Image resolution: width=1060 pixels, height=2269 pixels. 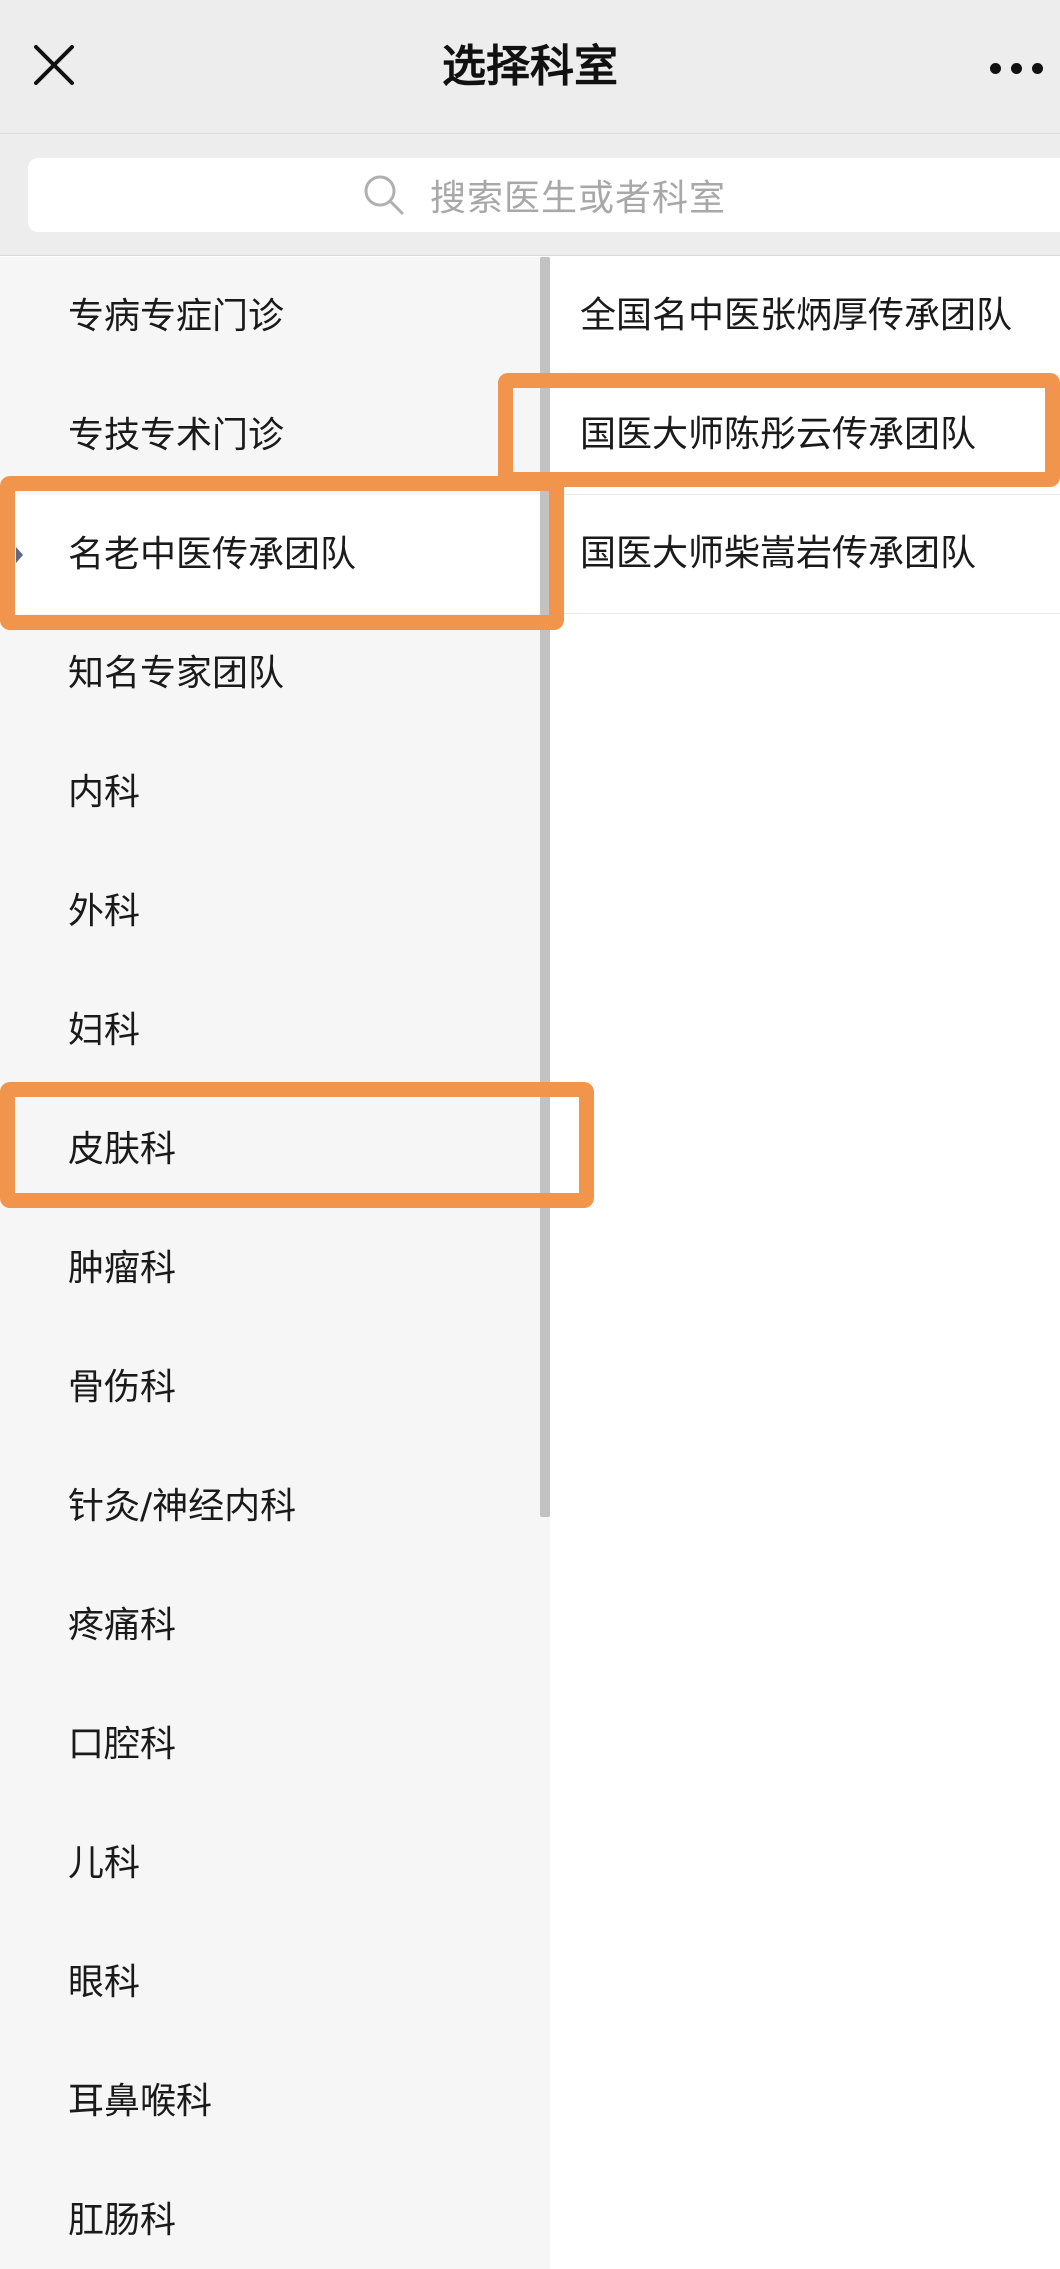 What do you see at coordinates (275, 1744) in the screenshot?
I see `department-item: 口腔科` at bounding box center [275, 1744].